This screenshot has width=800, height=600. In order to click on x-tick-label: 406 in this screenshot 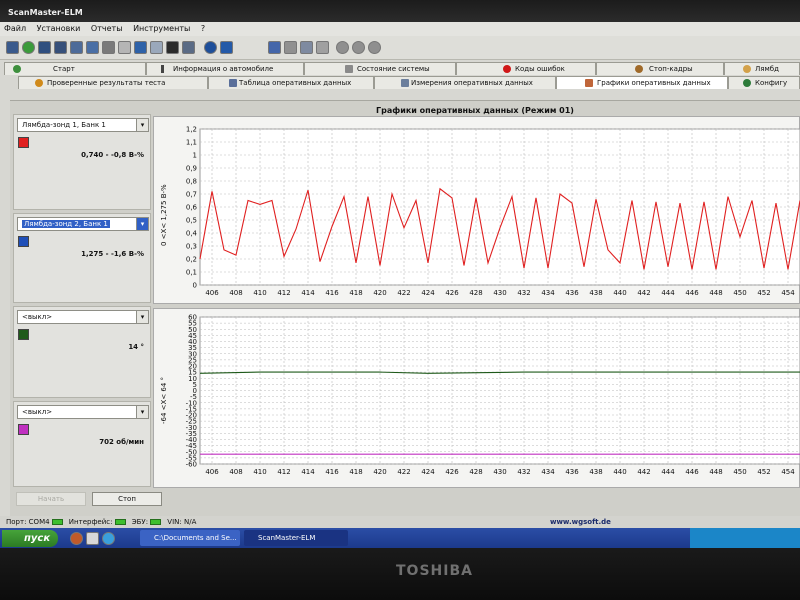, I will do `click(212, 472)`.